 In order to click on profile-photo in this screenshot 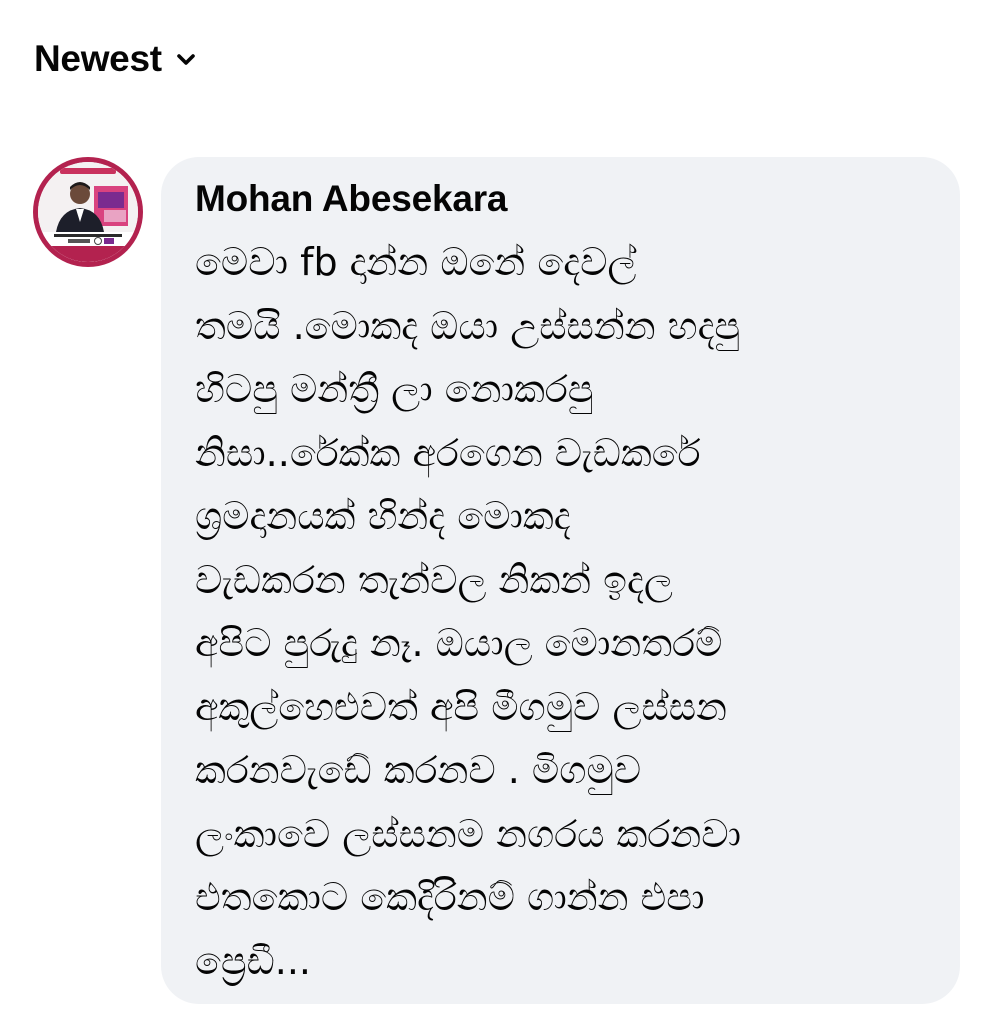, I will do `click(88, 212)`.